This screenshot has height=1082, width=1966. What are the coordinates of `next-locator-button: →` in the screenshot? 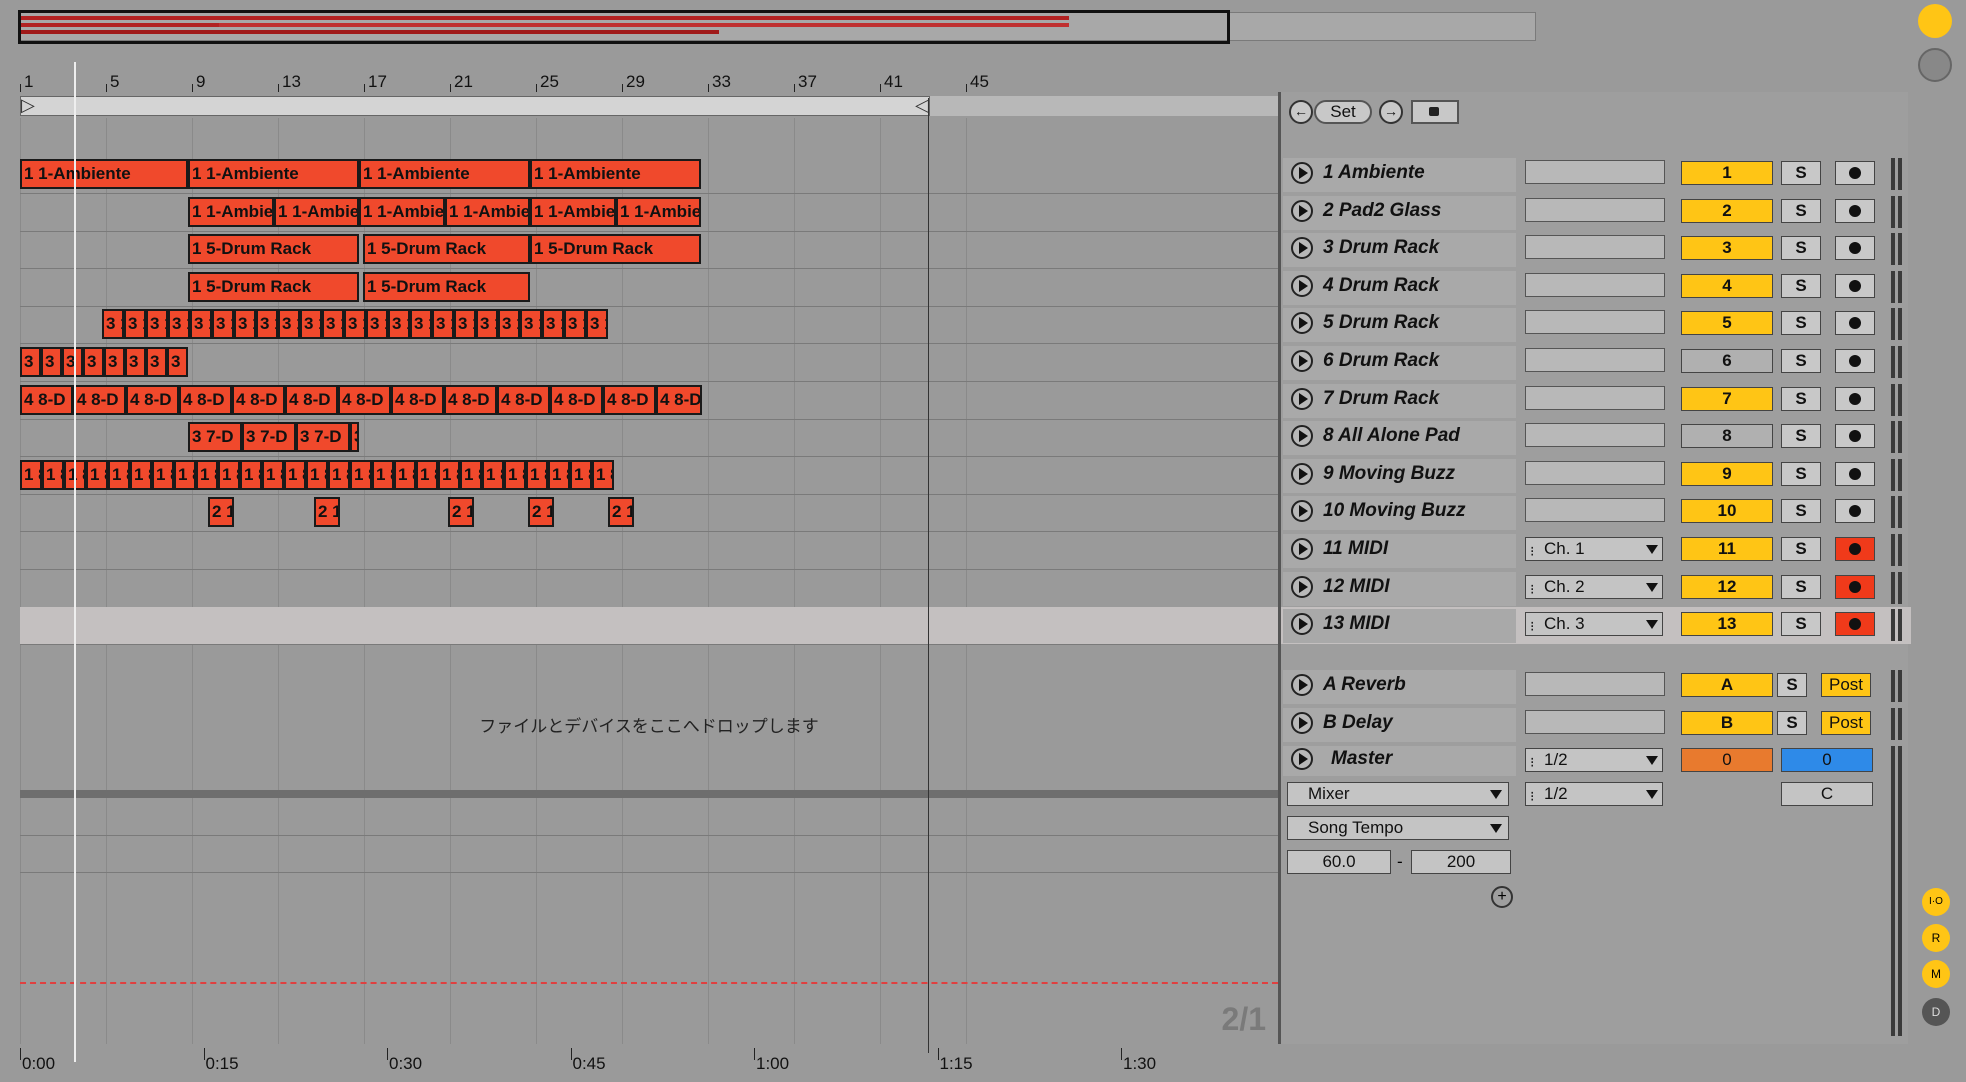 It's located at (1391, 112).